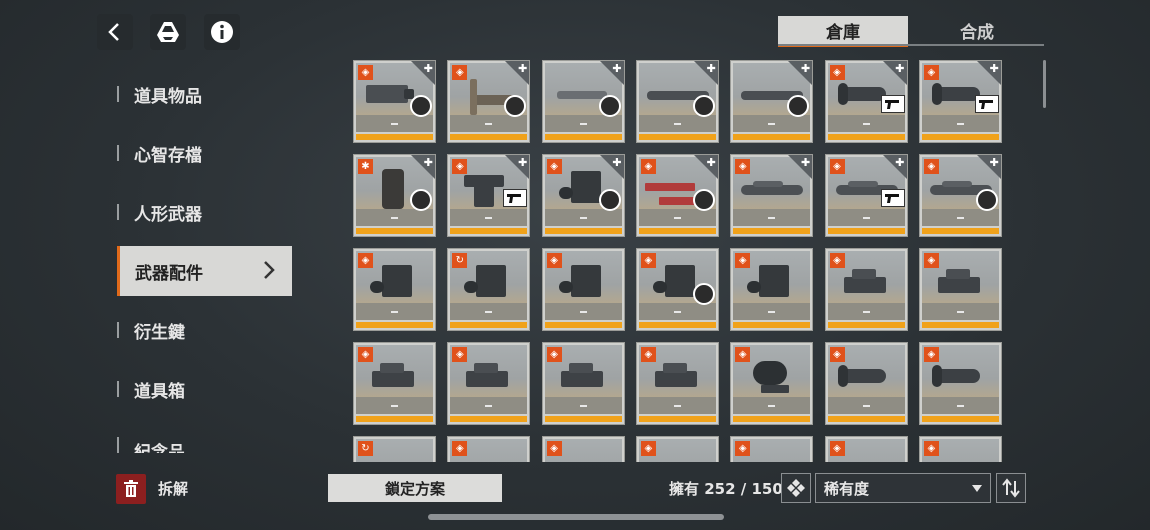 The width and height of the screenshot is (1150, 530). I want to click on drive-button, so click(168, 32).